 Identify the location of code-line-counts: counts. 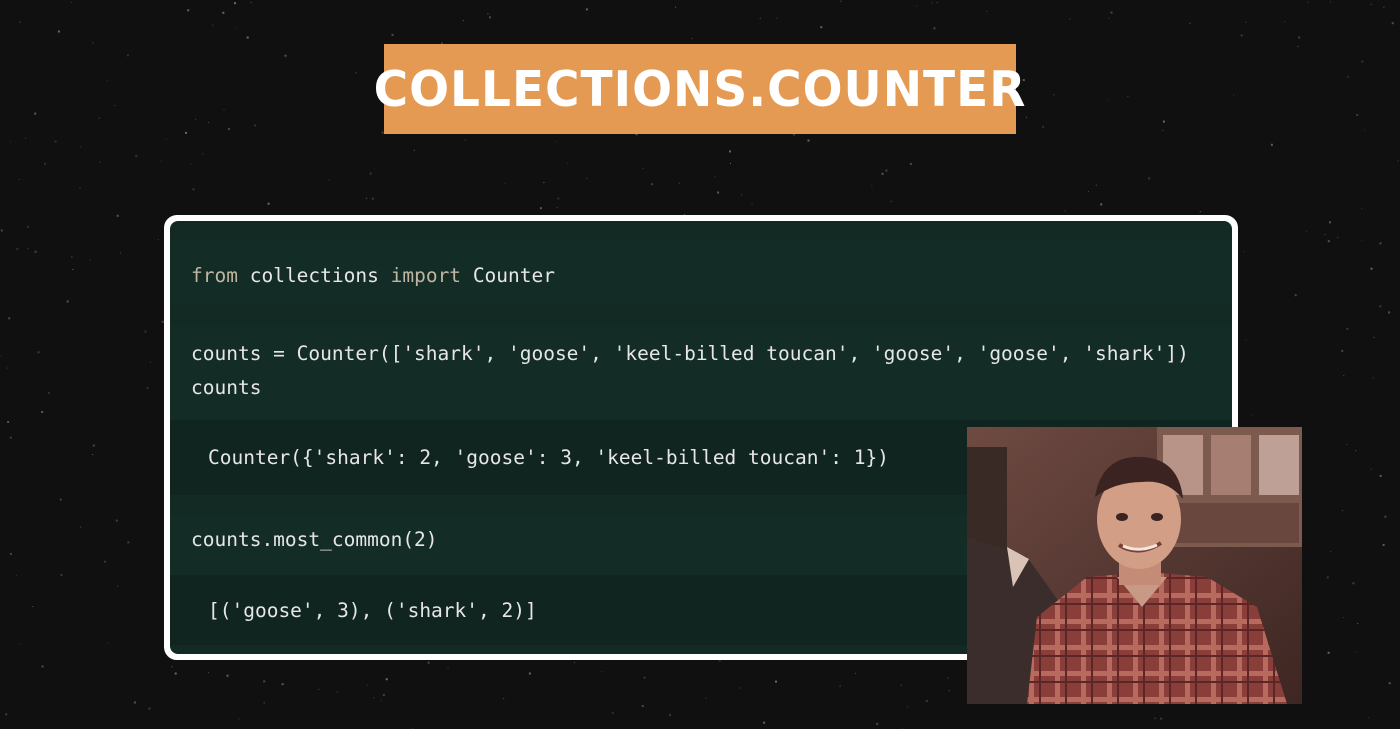
(226, 387).